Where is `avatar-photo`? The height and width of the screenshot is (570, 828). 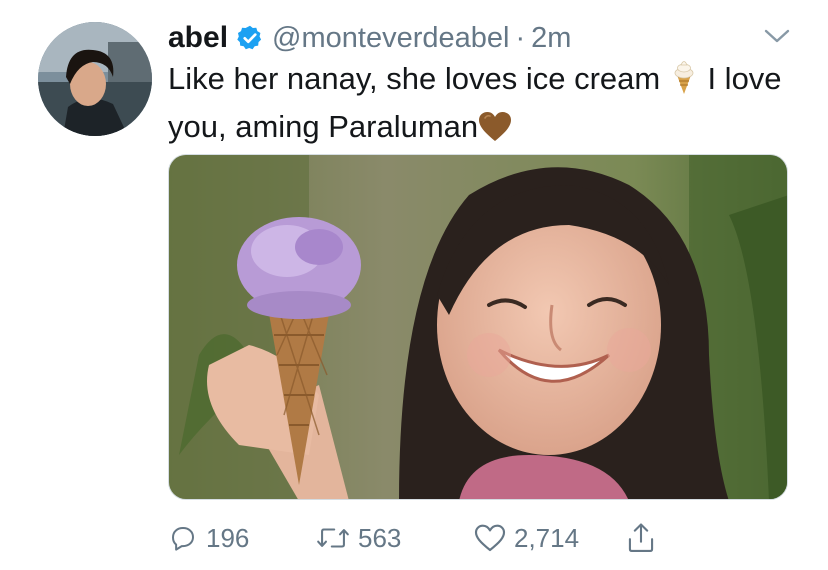 avatar-photo is located at coordinates (95, 79).